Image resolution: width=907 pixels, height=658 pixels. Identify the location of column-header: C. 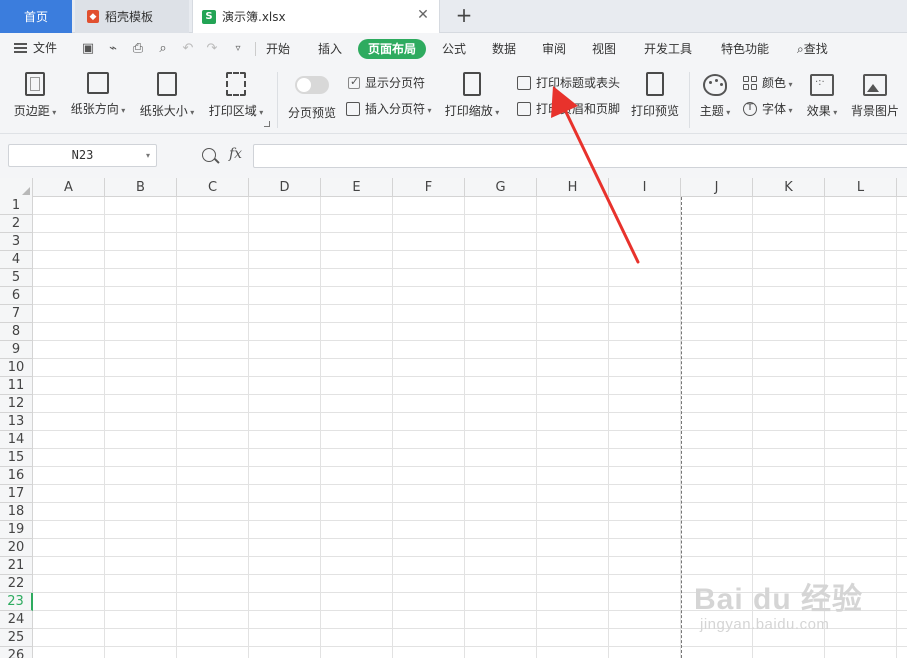
(213, 187).